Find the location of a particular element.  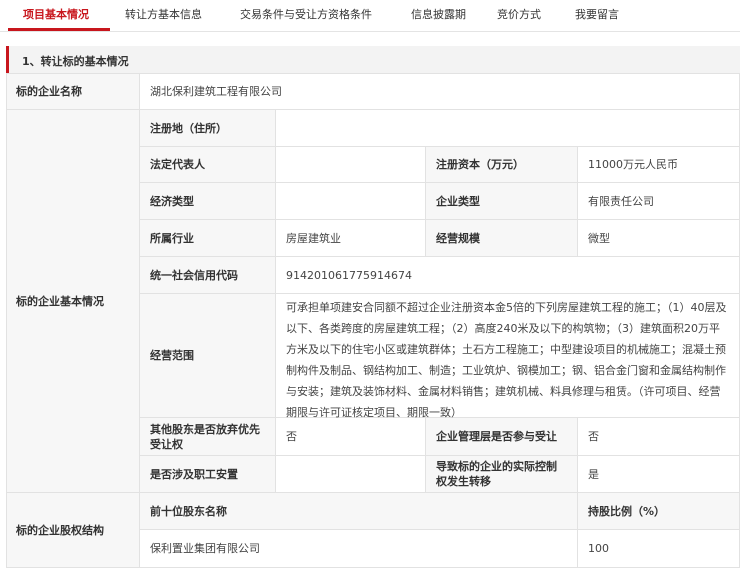

legal-rep-value is located at coordinates (351, 165).